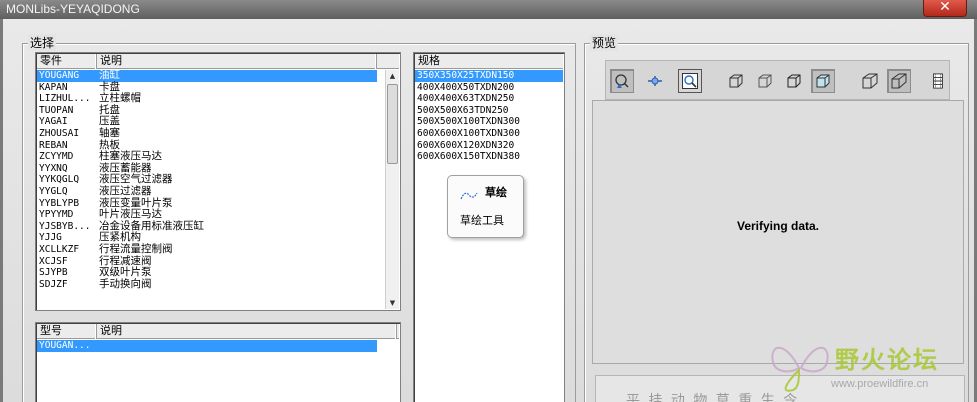 Image resolution: width=977 pixels, height=402 pixels. Describe the element at coordinates (53, 273) in the screenshot. I see `part-code: SJYPB` at that location.